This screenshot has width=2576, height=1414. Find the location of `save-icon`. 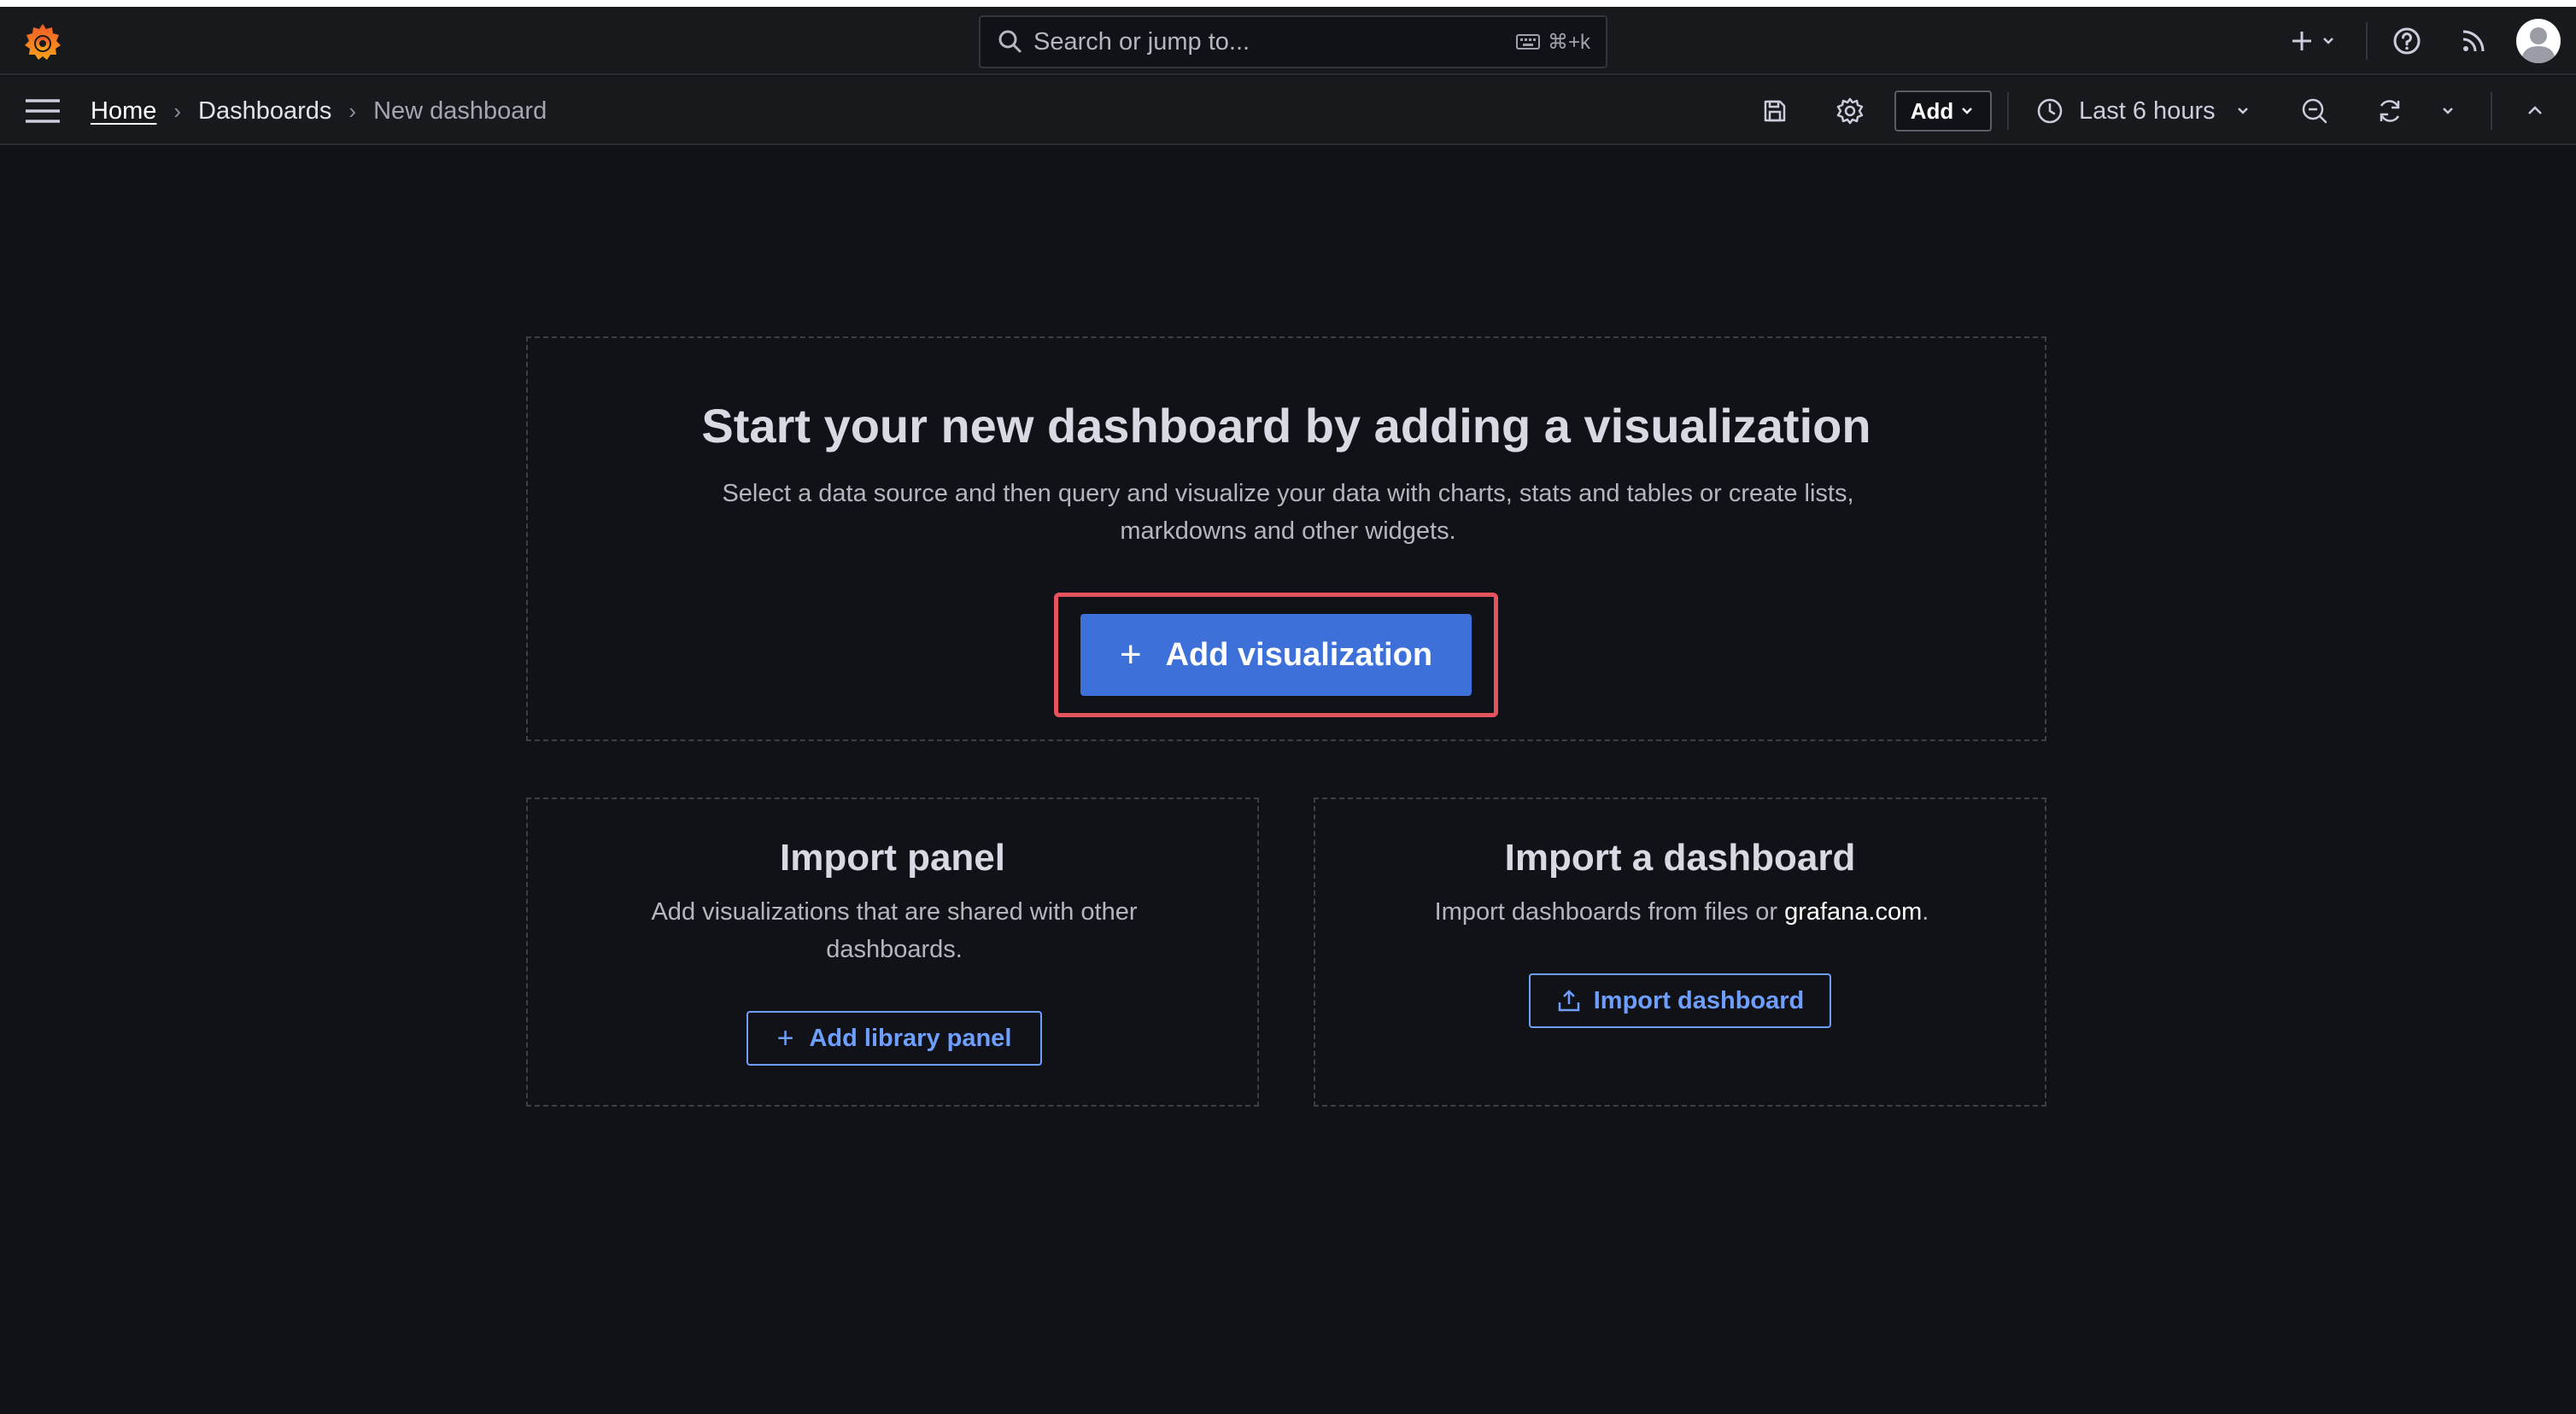

save-icon is located at coordinates (1775, 111).